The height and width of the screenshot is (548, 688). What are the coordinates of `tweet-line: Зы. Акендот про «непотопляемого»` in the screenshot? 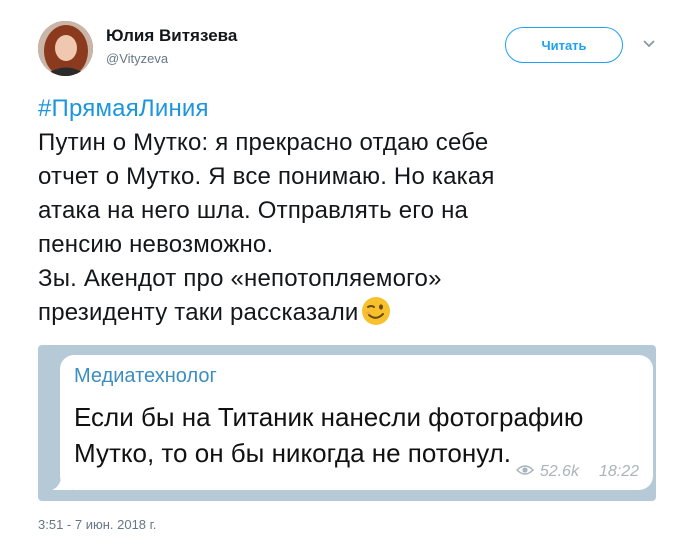 It's located at (240, 278).